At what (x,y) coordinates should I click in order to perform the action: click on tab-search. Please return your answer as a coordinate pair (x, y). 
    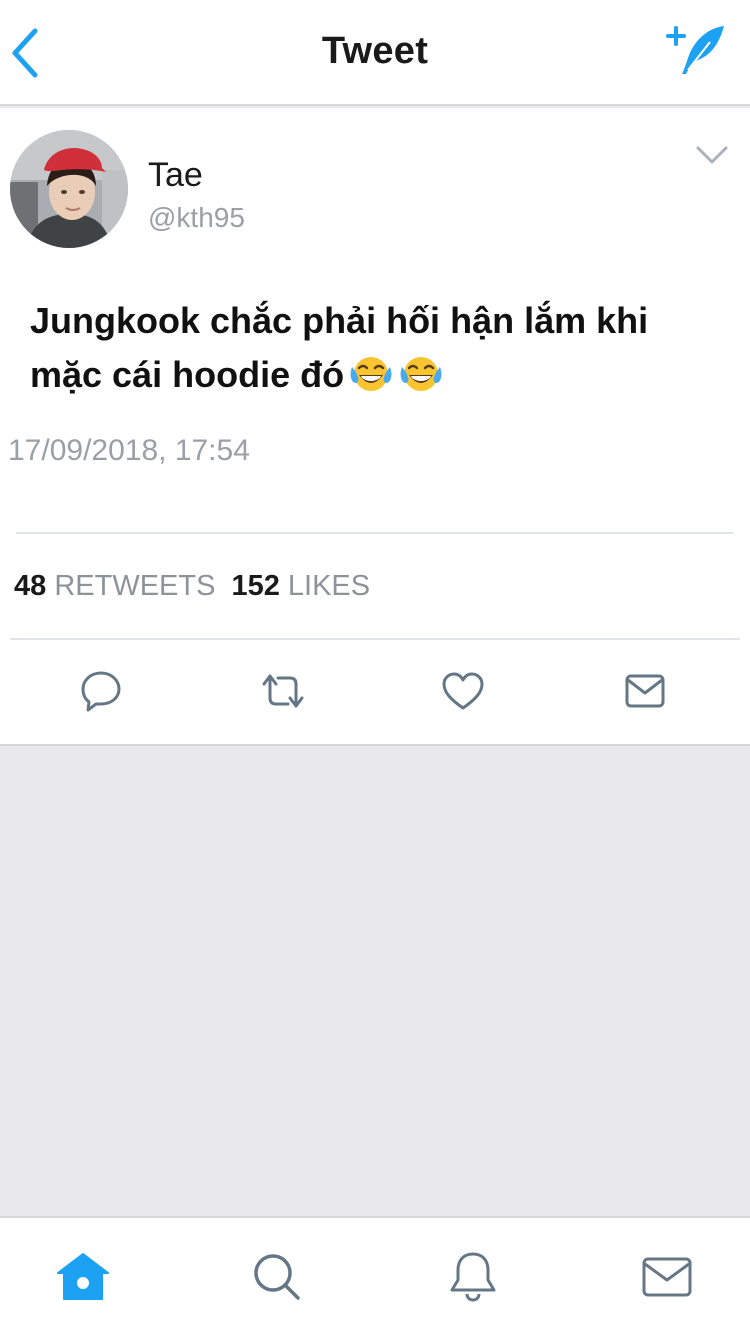
    Looking at the image, I should click on (277, 1277).